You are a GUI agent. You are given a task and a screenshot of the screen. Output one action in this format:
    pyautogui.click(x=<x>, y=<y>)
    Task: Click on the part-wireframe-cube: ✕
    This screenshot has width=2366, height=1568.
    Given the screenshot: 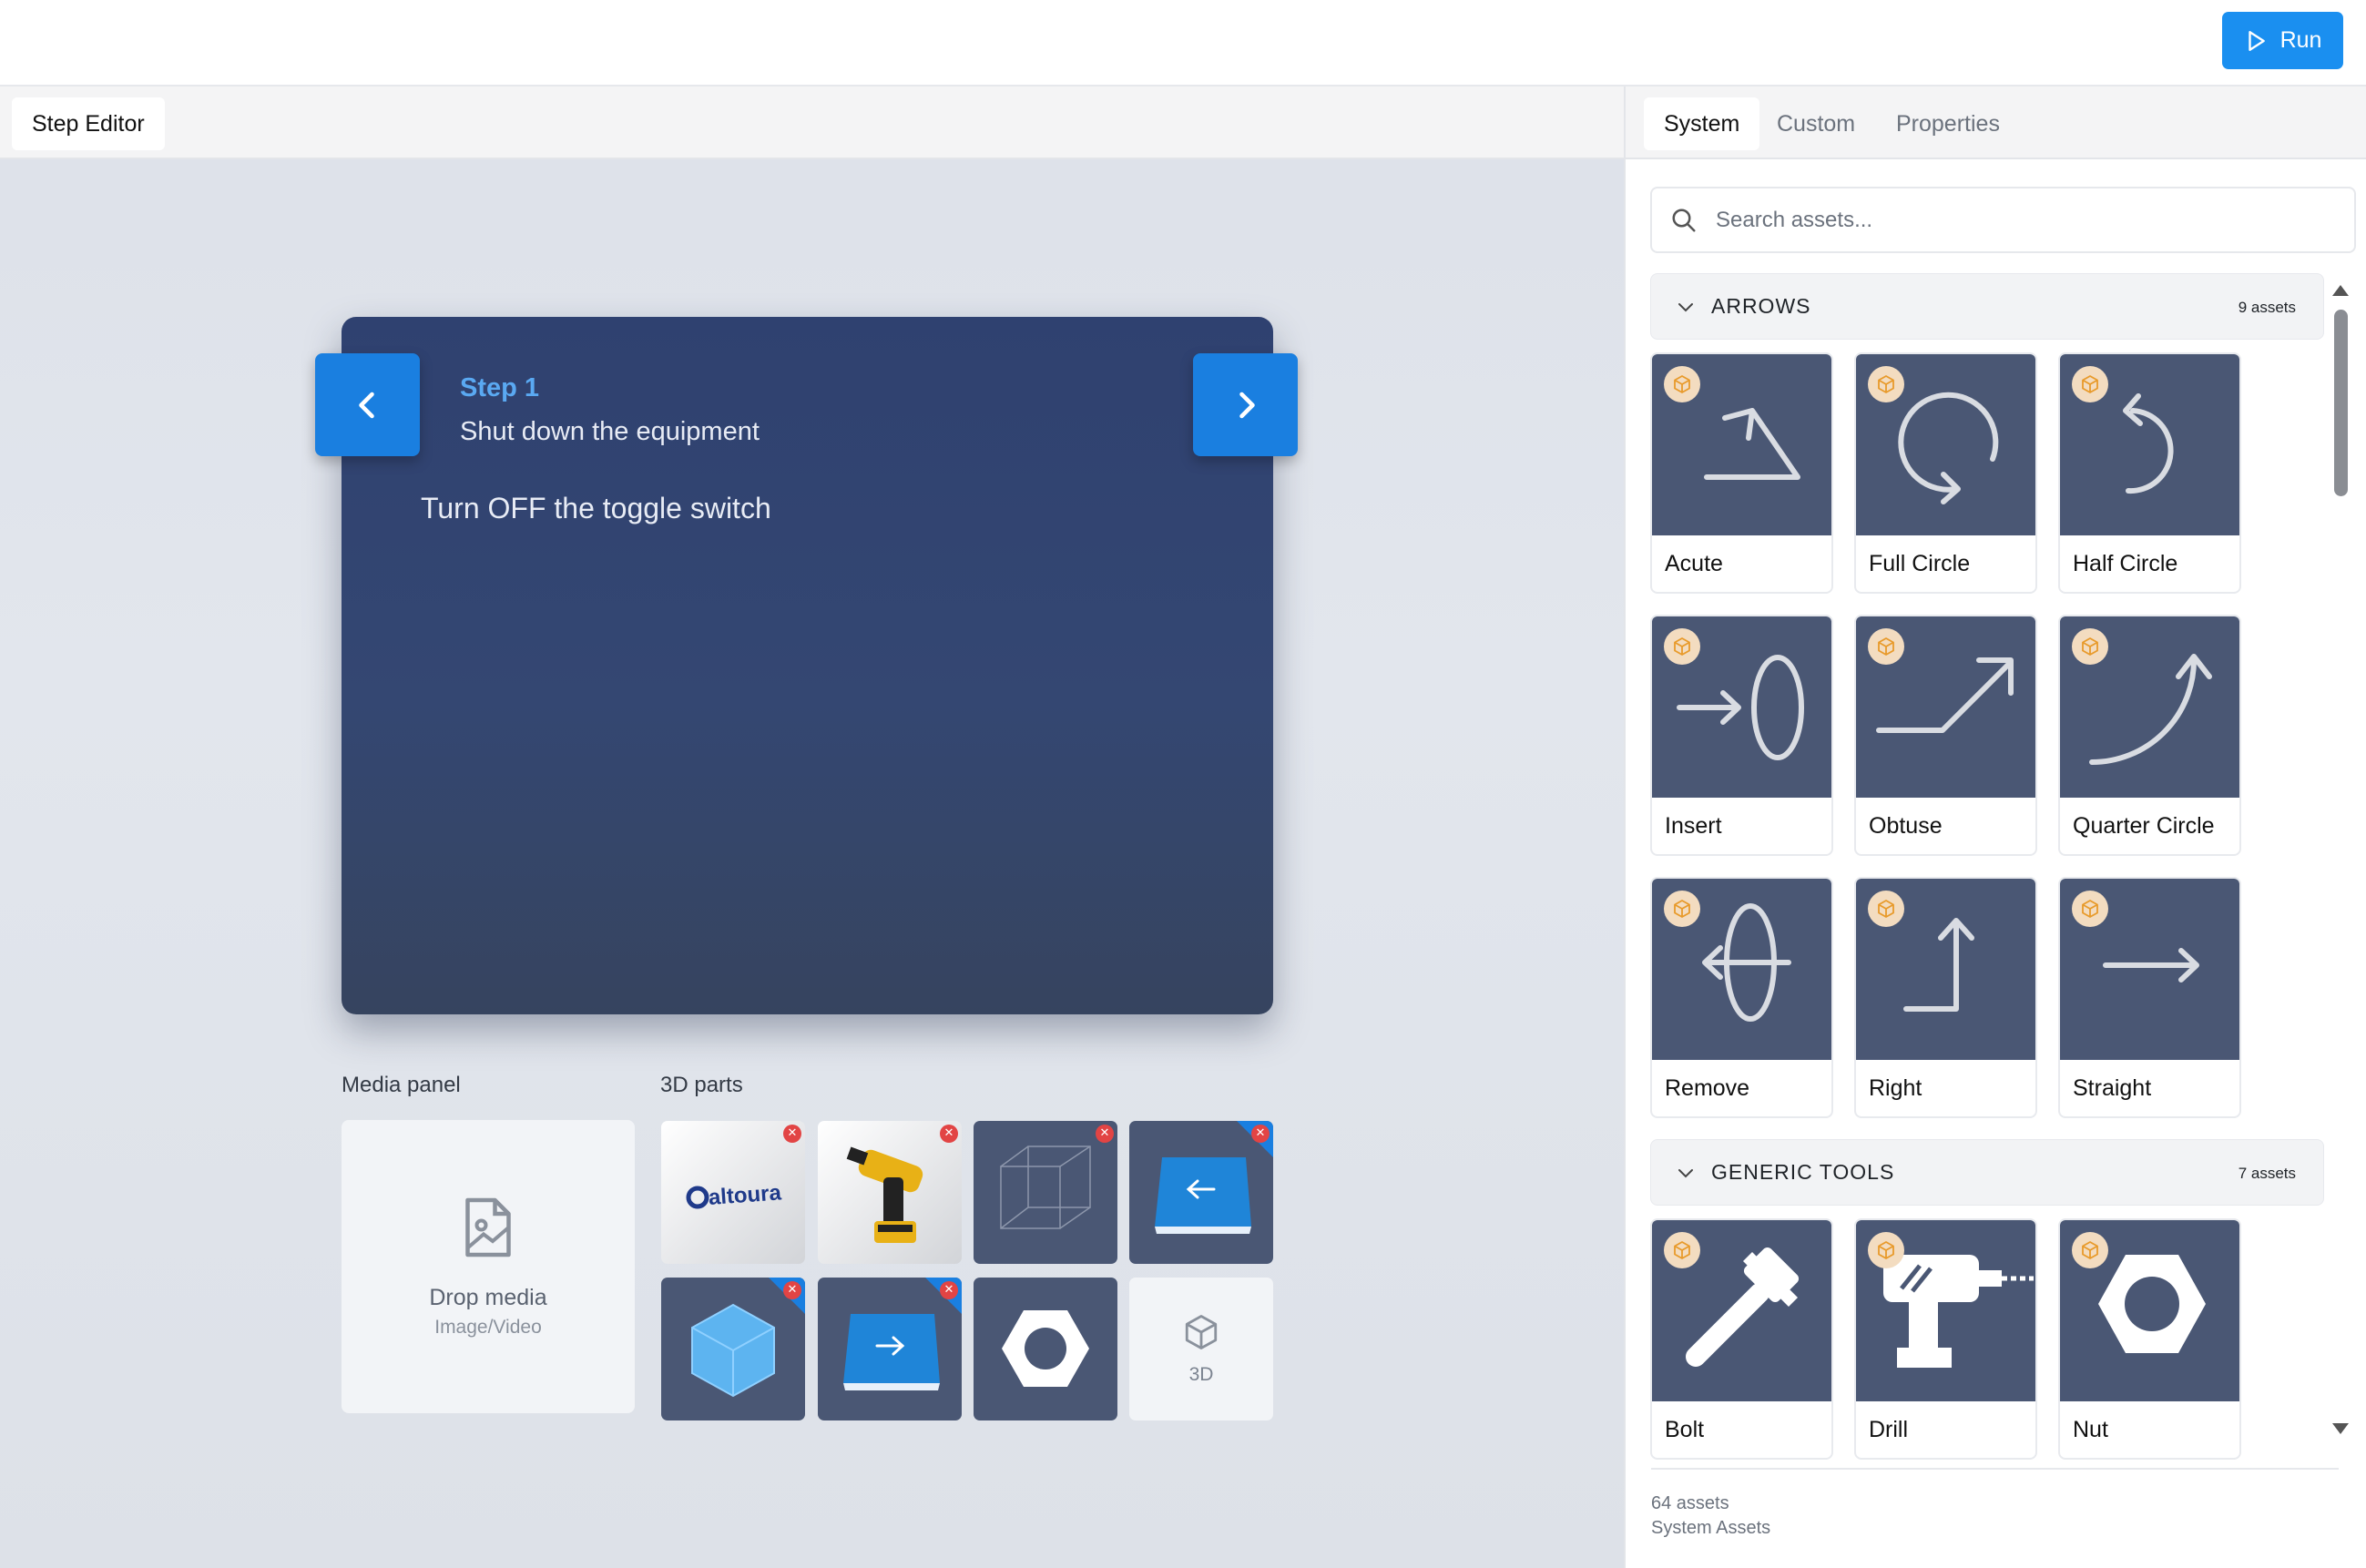 What is the action you would take?
    pyautogui.click(x=1045, y=1192)
    